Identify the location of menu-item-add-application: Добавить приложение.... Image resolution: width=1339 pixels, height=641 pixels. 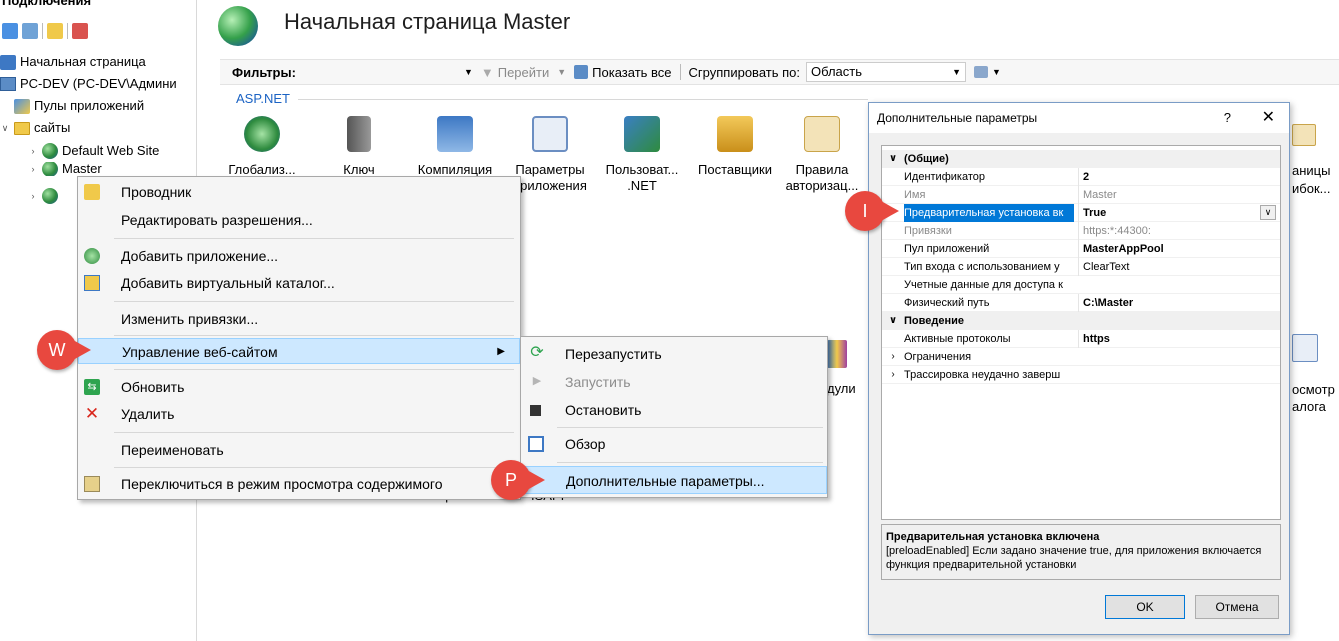
(299, 256).